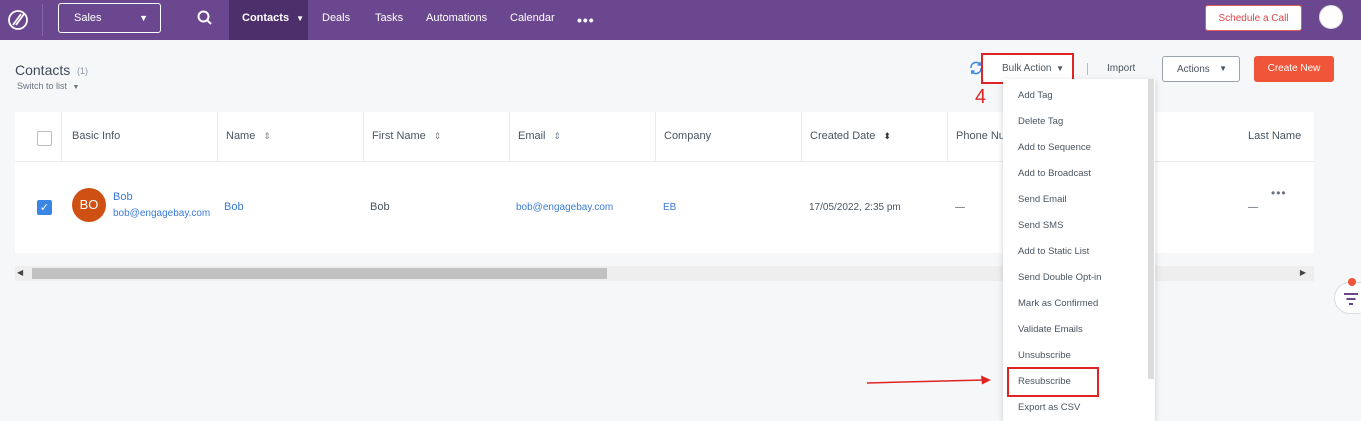 The width and height of the screenshot is (1361, 421). Describe the element at coordinates (44, 138) in the screenshot. I see `select-all-checkbox` at that location.